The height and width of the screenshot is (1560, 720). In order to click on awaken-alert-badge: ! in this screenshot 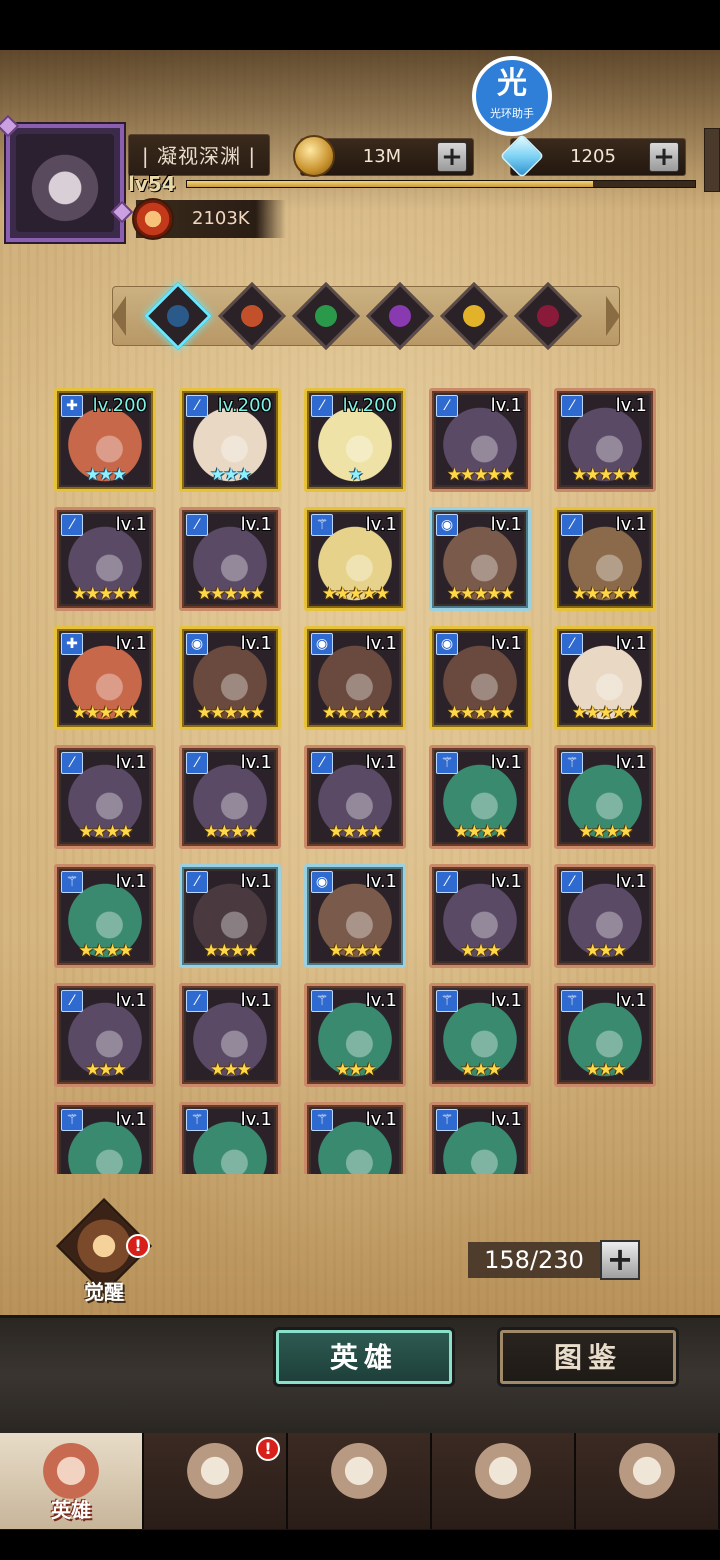, I will do `click(138, 1246)`.